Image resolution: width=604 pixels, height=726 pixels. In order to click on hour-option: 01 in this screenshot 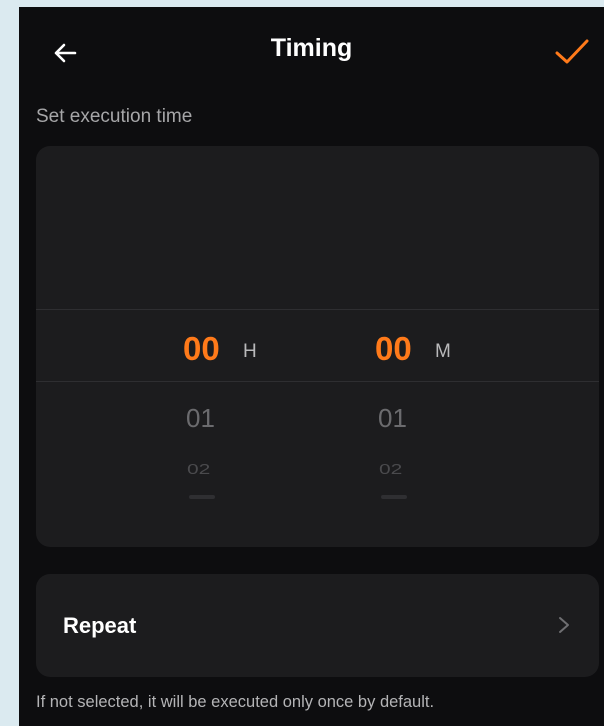, I will do `click(200, 418)`.